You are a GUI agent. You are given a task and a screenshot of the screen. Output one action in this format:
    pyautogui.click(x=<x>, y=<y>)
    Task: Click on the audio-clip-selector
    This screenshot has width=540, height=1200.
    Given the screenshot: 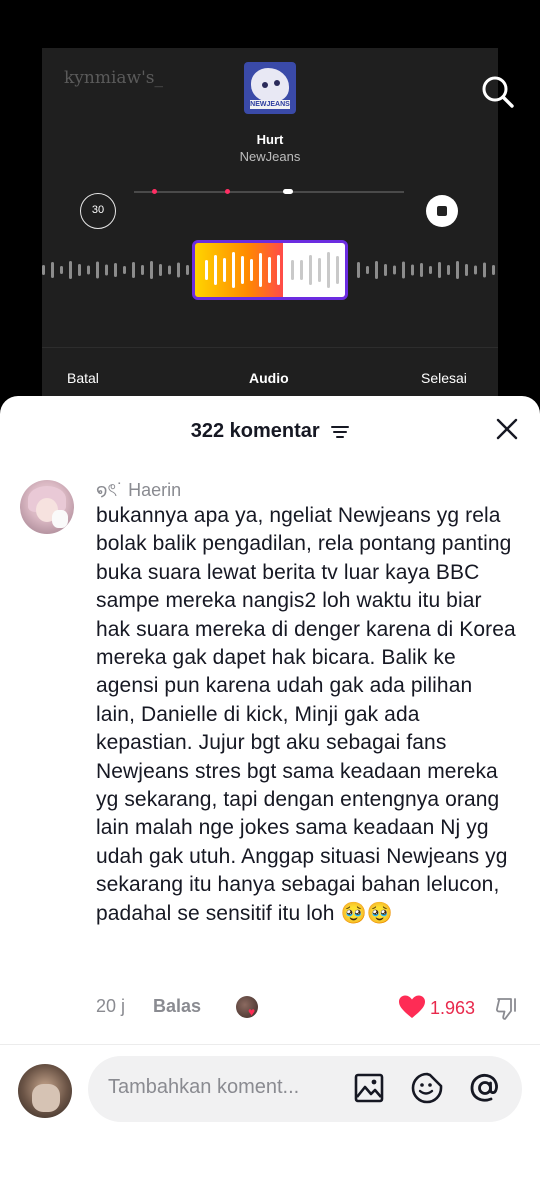 What is the action you would take?
    pyautogui.click(x=270, y=270)
    